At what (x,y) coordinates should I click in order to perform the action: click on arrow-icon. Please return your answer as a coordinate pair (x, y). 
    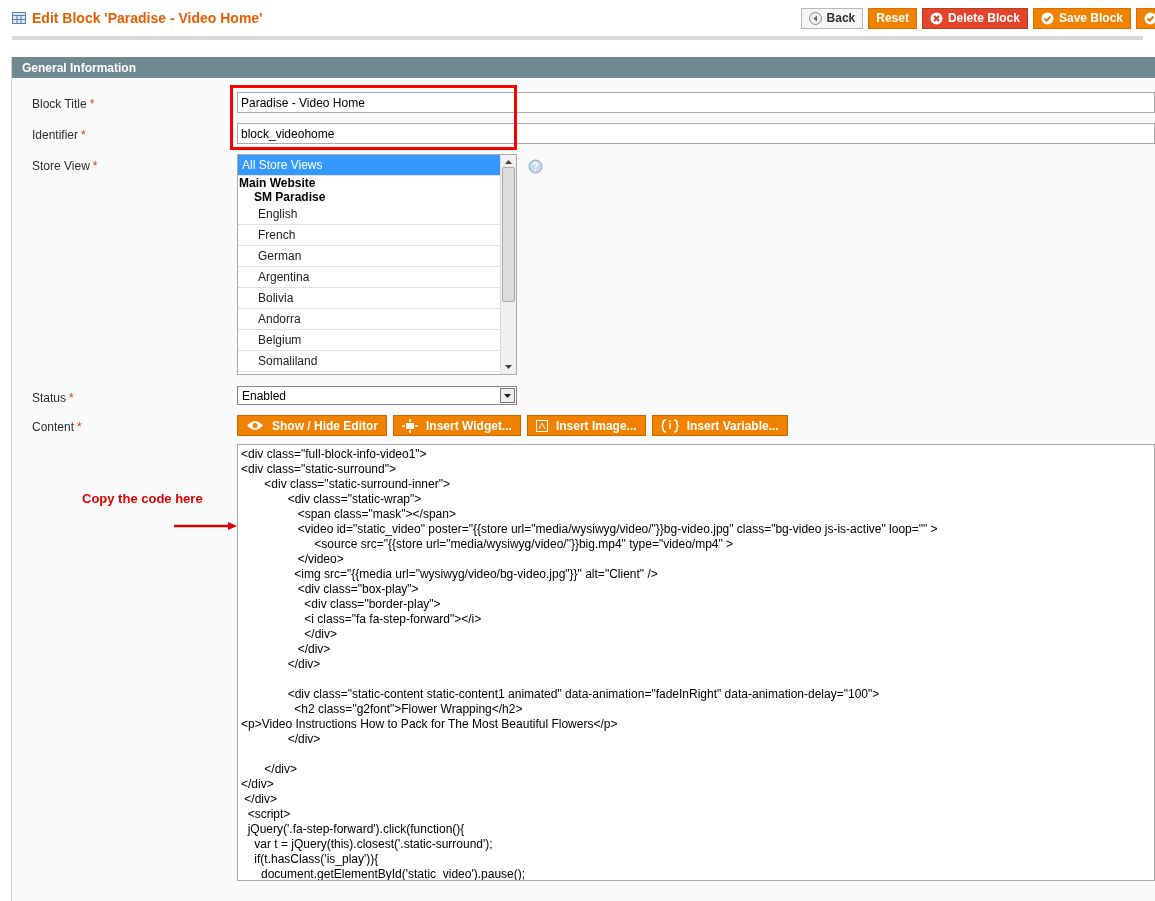
    Looking at the image, I should click on (206, 525).